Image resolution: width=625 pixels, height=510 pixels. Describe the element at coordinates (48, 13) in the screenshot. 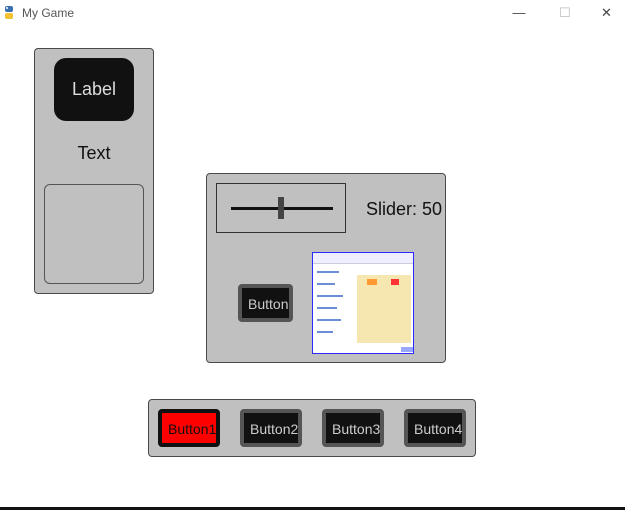

I see `window-title: My Game` at that location.